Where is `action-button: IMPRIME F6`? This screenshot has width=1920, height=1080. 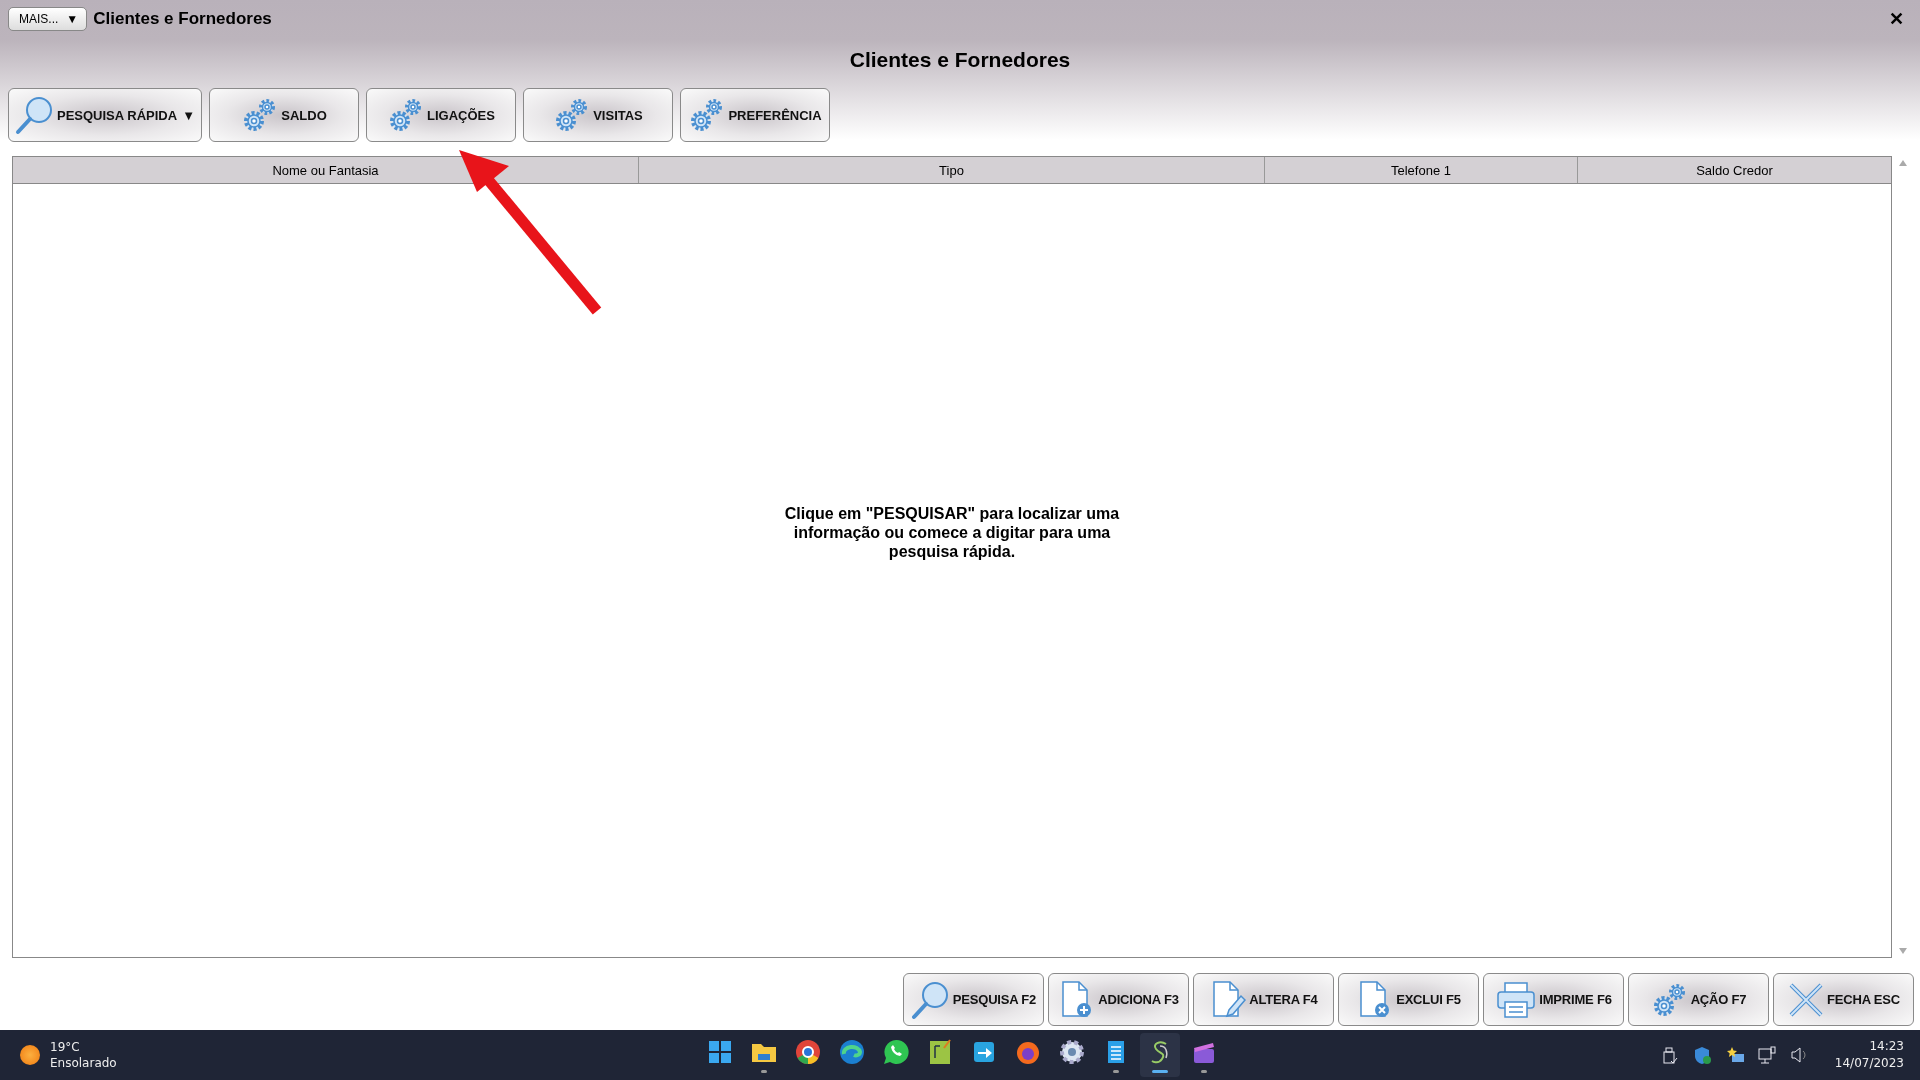 action-button: IMPRIME F6 is located at coordinates (1553, 999).